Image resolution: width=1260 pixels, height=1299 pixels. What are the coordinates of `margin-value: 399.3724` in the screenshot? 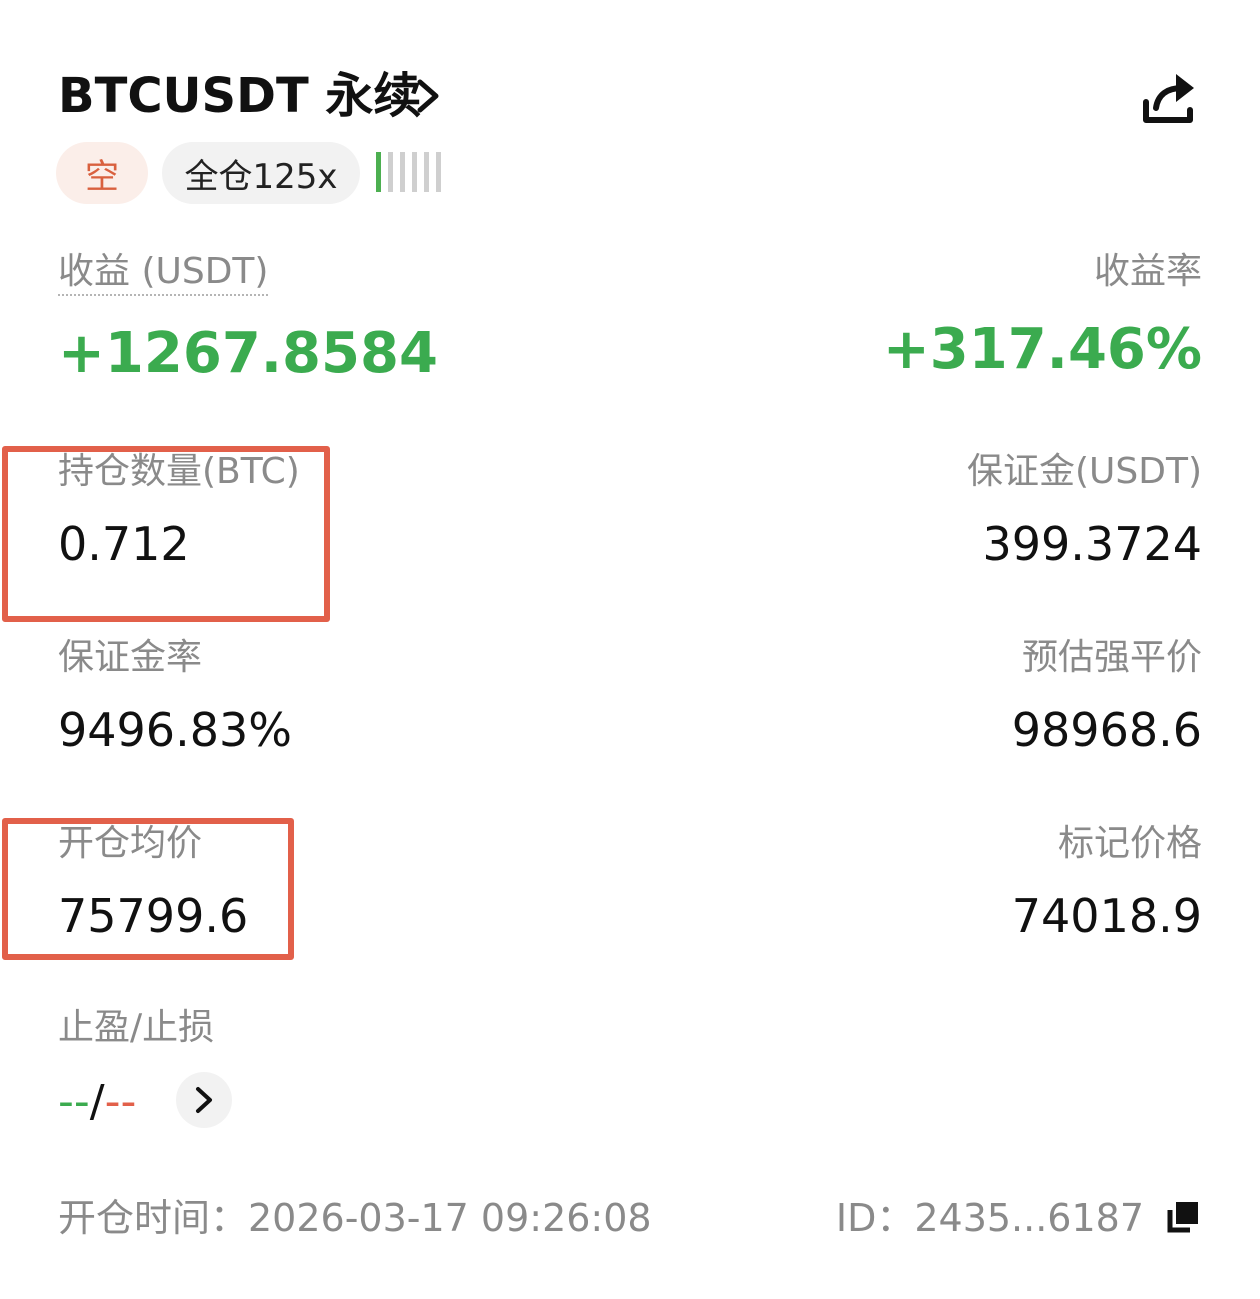 It's located at (1092, 544).